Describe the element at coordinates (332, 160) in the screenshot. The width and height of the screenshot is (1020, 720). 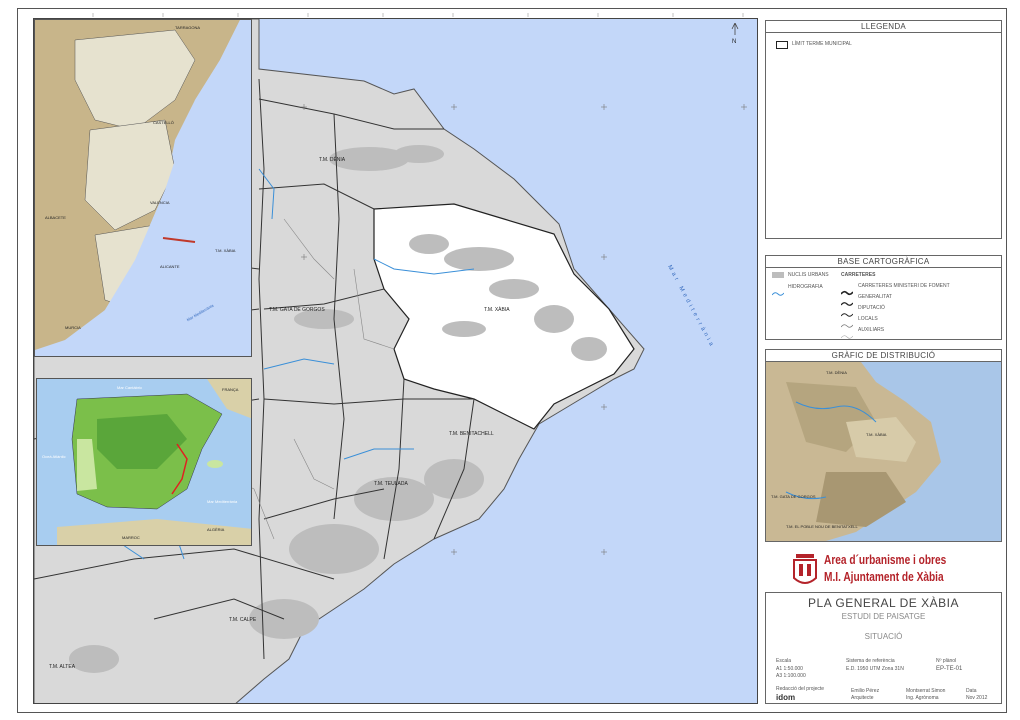
I see `label-denia: T.M. DÈNIA` at that location.